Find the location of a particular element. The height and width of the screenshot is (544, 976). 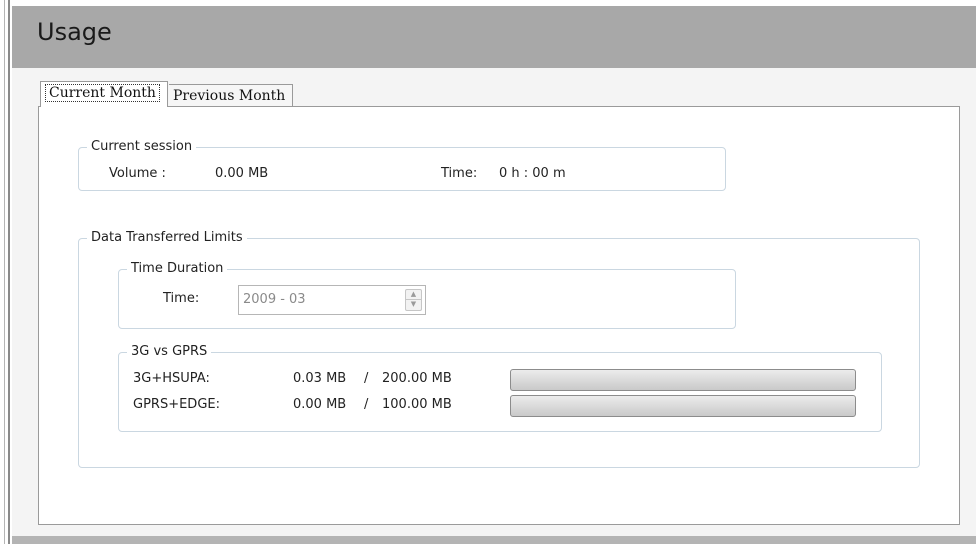

tab-current-month-label: Current Month is located at coordinates (102, 93).